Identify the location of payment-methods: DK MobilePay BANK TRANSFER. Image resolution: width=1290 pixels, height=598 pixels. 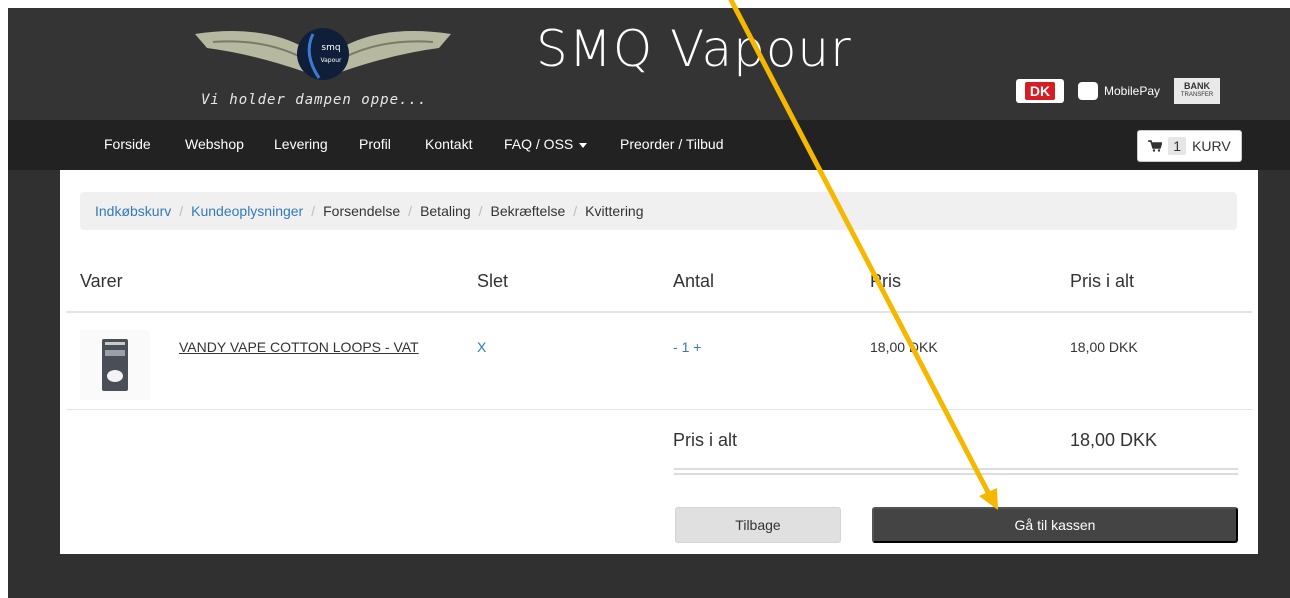
(1118, 91).